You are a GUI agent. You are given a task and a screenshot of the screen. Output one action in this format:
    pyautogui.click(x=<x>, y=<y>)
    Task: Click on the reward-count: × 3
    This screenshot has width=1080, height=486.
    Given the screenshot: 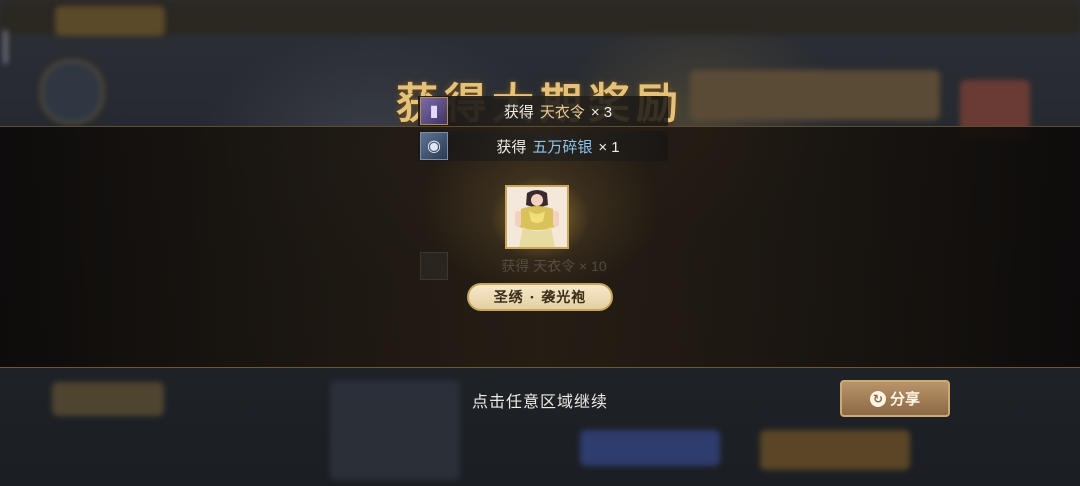 What is the action you would take?
    pyautogui.click(x=601, y=112)
    